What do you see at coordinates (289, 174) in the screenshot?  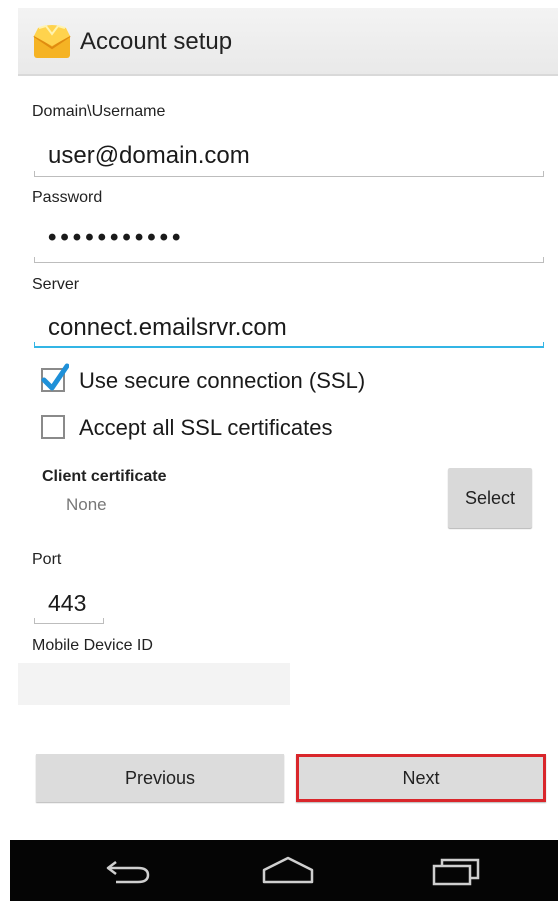 I see `domain-username-underline` at bounding box center [289, 174].